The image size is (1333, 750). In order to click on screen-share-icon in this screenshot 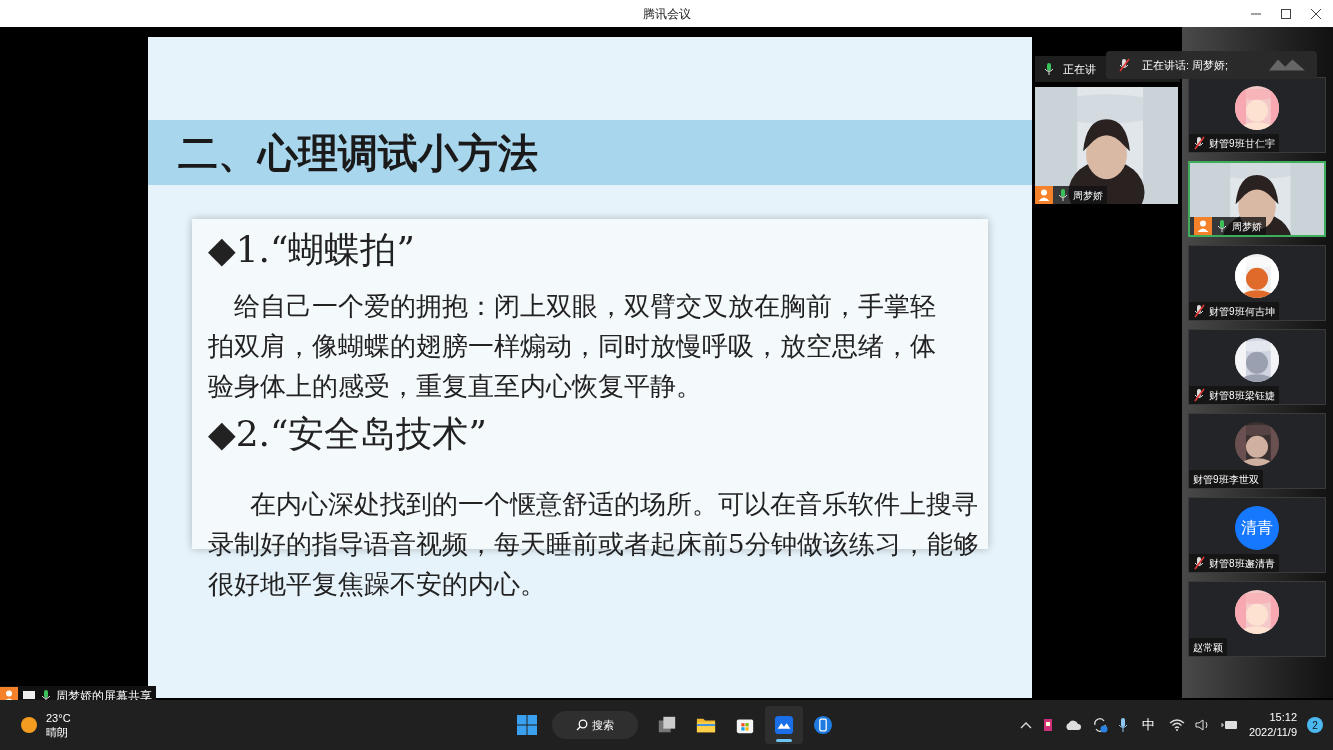, I will do `click(29, 696)`.